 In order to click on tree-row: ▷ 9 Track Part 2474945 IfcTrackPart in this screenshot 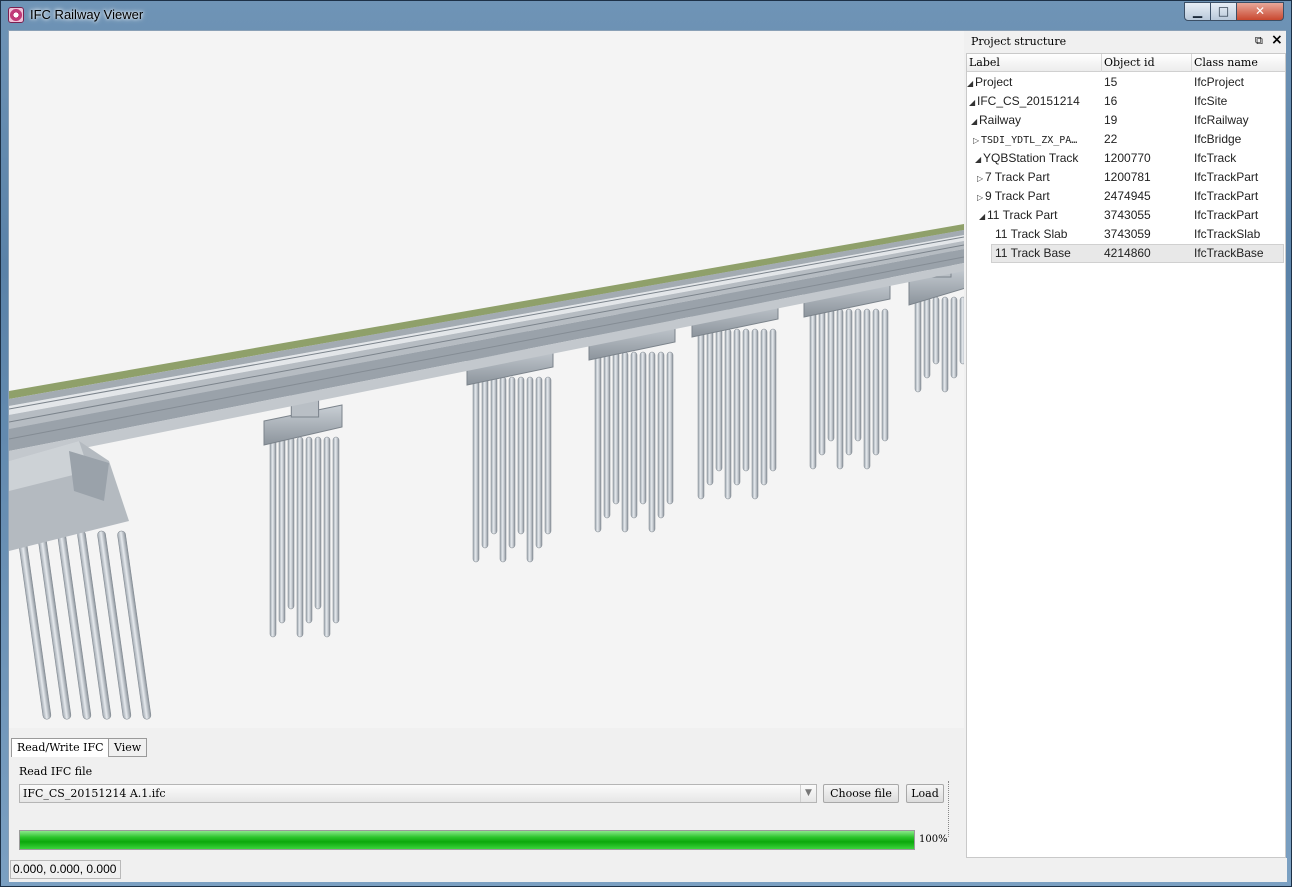, I will do `click(1126, 196)`.